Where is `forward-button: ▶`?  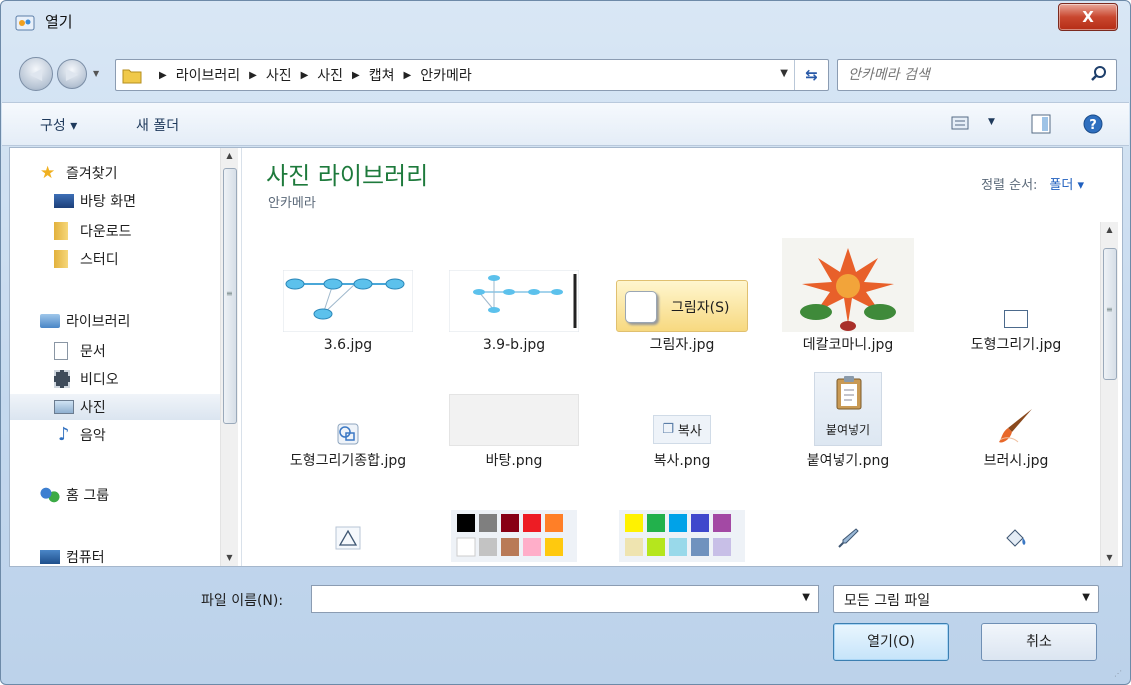 forward-button: ▶ is located at coordinates (72, 74).